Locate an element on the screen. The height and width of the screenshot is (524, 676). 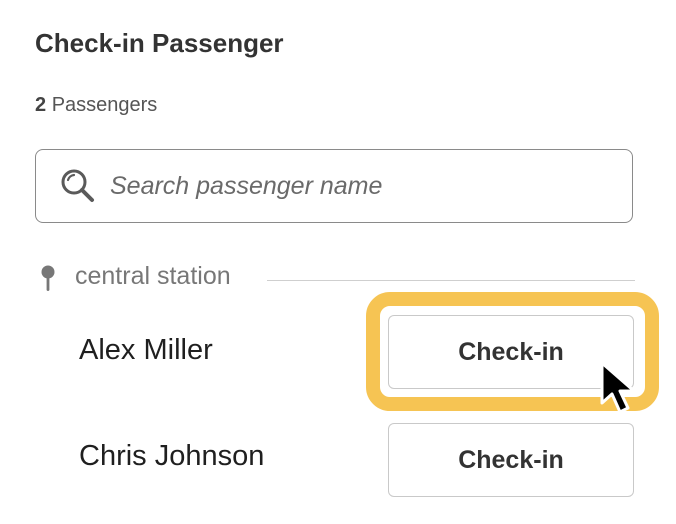
passenger-name: Chris Johnson is located at coordinates (172, 456).